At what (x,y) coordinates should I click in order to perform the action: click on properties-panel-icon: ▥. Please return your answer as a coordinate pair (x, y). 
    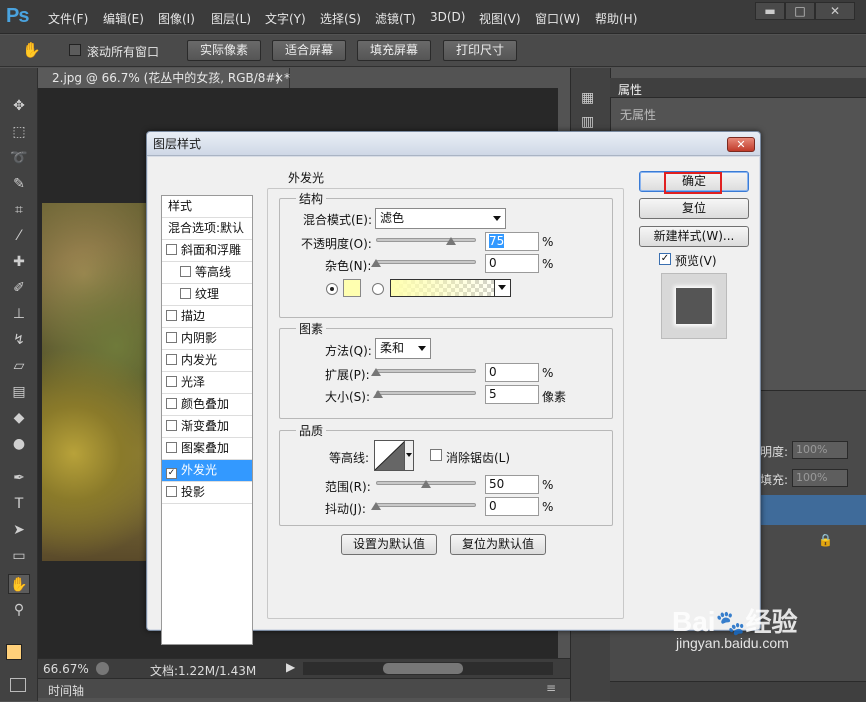
    Looking at the image, I should click on (587, 122).